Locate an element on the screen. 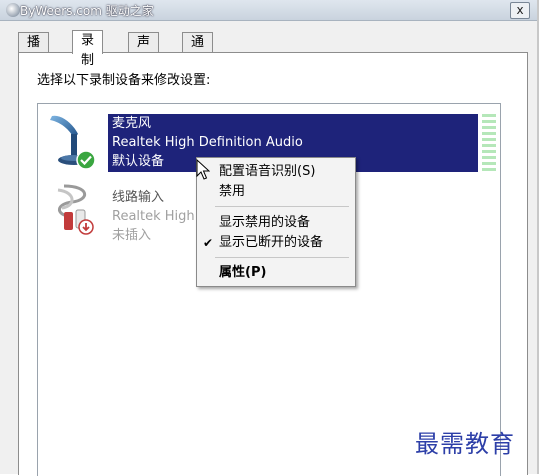 This screenshot has width=539, height=476. instruction-text: 选择以下录制设备来修改设置: is located at coordinates (124, 80).